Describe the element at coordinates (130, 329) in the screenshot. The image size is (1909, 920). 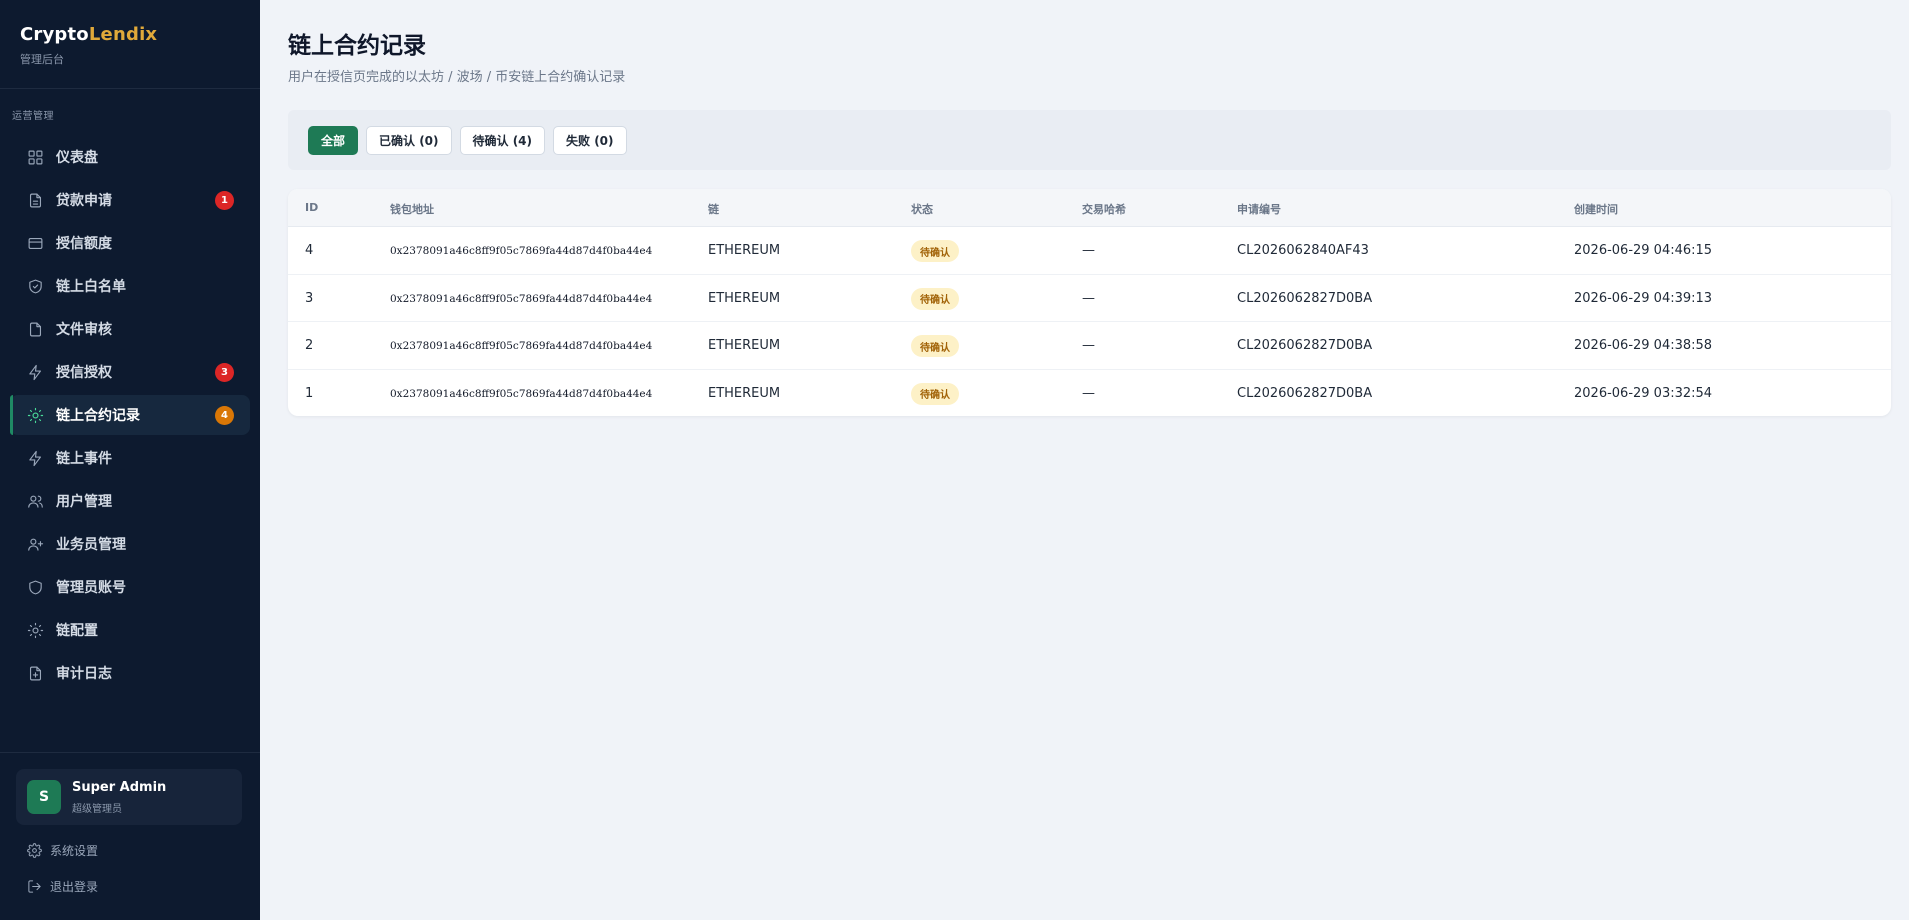
I see `sidebar-item-file-review: 文件审核` at that location.